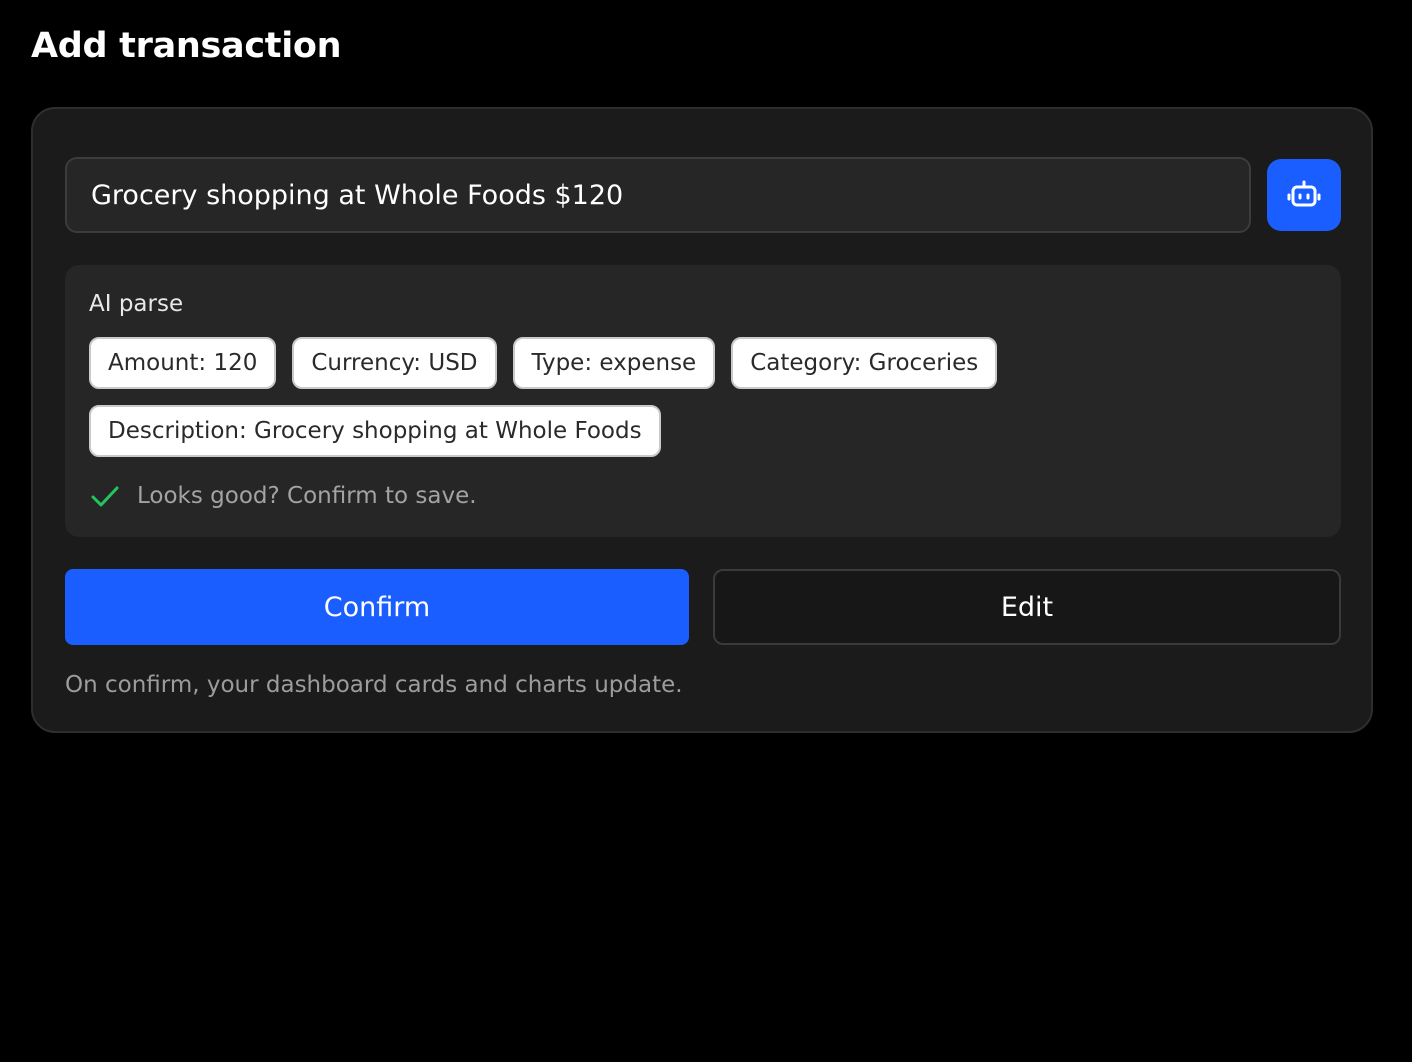 Image resolution: width=1412 pixels, height=1062 pixels. Describe the element at coordinates (186, 46) in the screenshot. I see `page-title: Add transaction` at that location.